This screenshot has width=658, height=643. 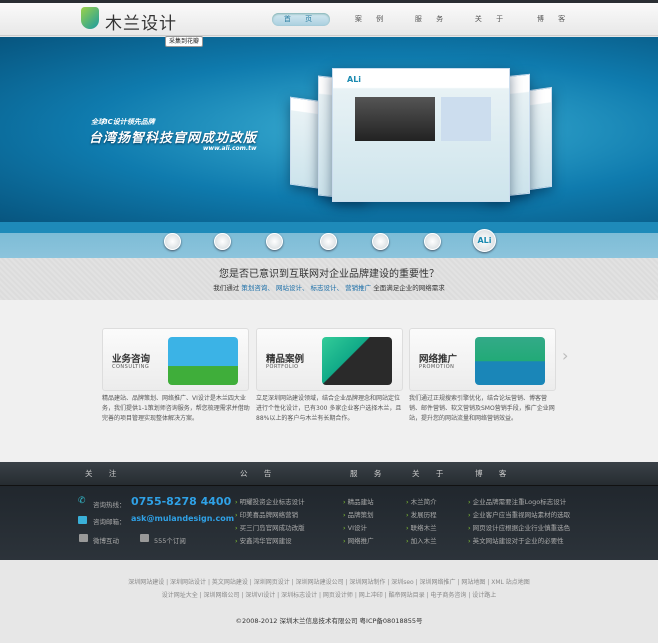 What do you see at coordinates (329, 601) in the screenshot?
I see `bottom-bar` at bounding box center [329, 601].